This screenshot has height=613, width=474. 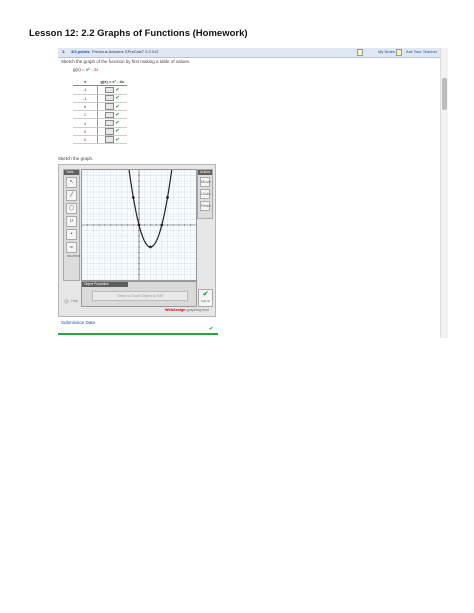 I want to click on point-tool-button: •, so click(x=71, y=234).